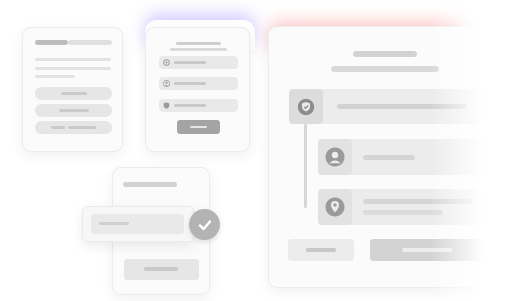 The image size is (506, 301). What do you see at coordinates (385, 54) in the screenshot?
I see `main-title-bar` at bounding box center [385, 54].